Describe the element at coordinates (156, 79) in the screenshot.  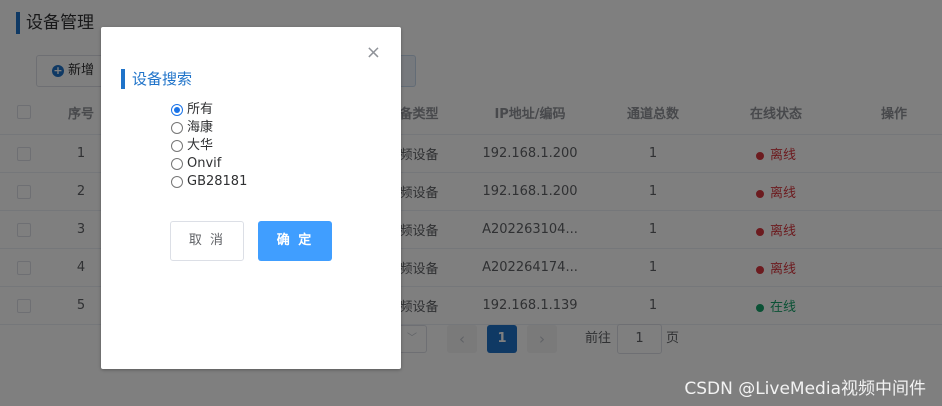
I see `dialog-title: 设备搜索` at that location.